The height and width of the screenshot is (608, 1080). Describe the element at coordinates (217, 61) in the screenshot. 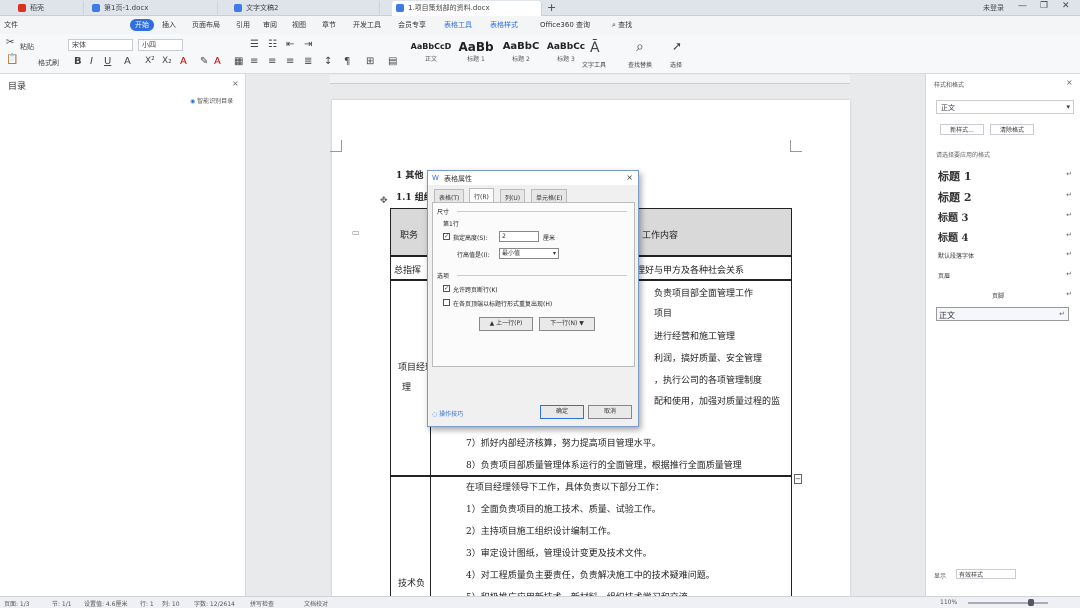

I see `text-color-icon: A` at that location.